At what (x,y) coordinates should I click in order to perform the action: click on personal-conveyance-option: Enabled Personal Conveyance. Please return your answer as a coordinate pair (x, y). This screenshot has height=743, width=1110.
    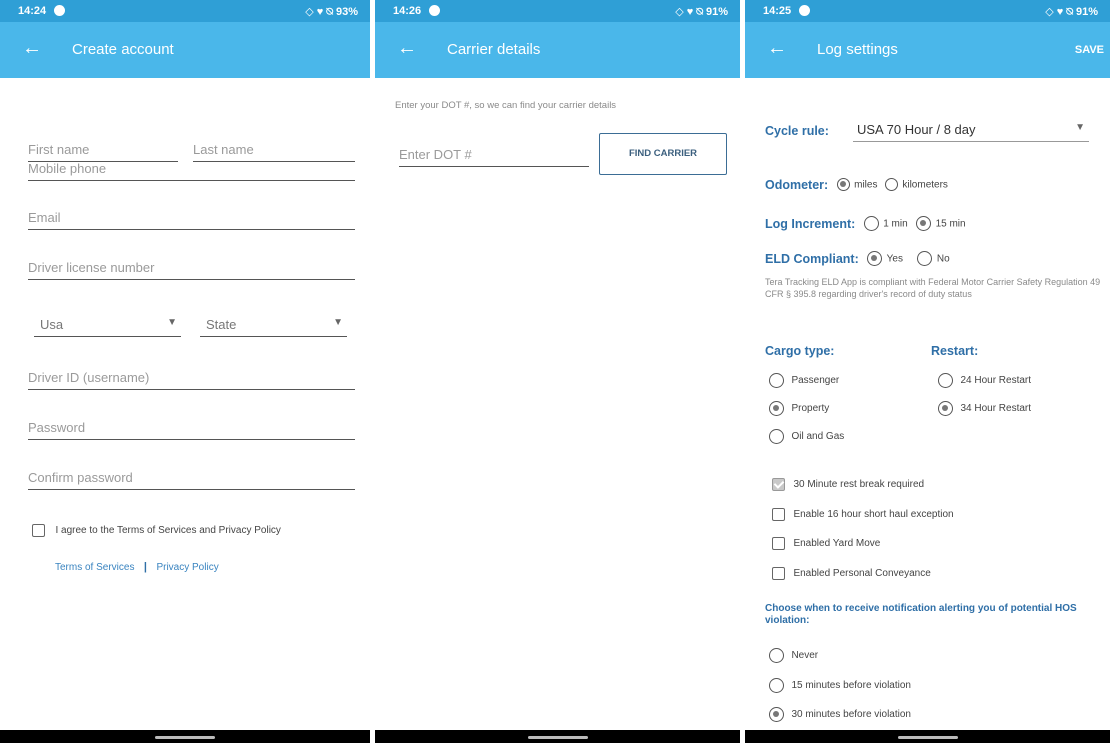
    Looking at the image, I should click on (851, 574).